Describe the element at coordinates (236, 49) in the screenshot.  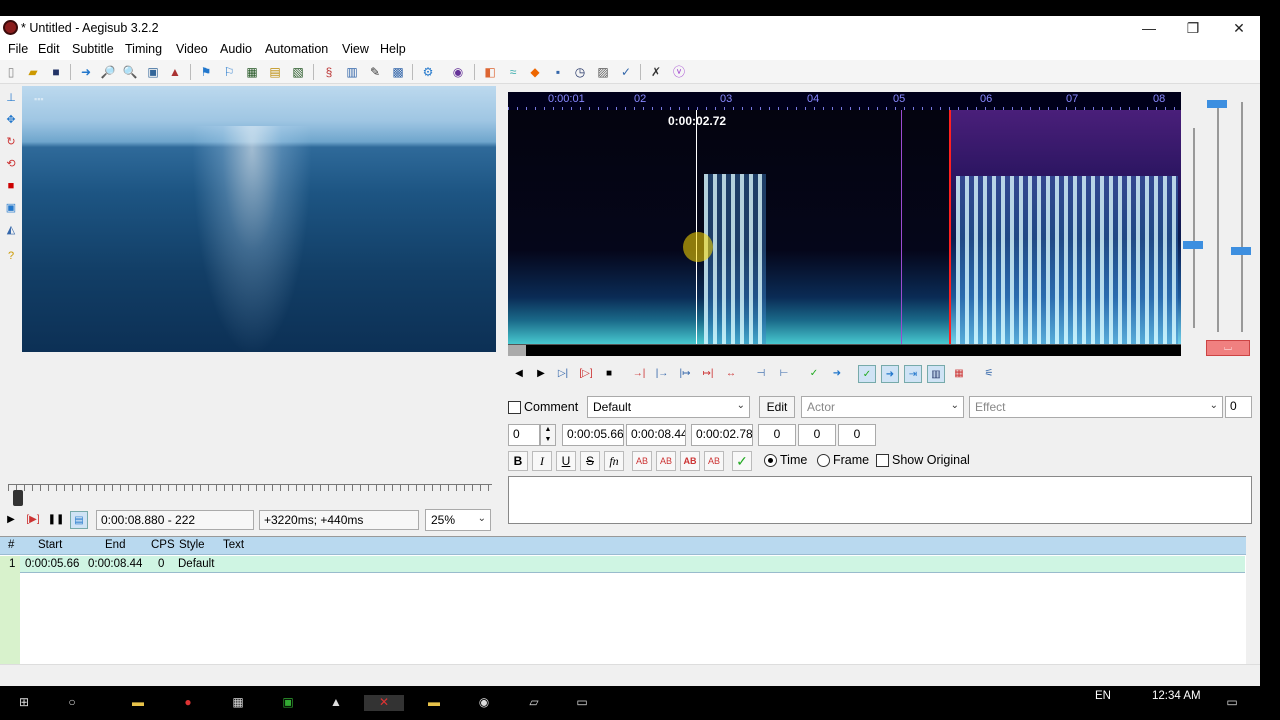
I see `menu-audio: Audio` at that location.